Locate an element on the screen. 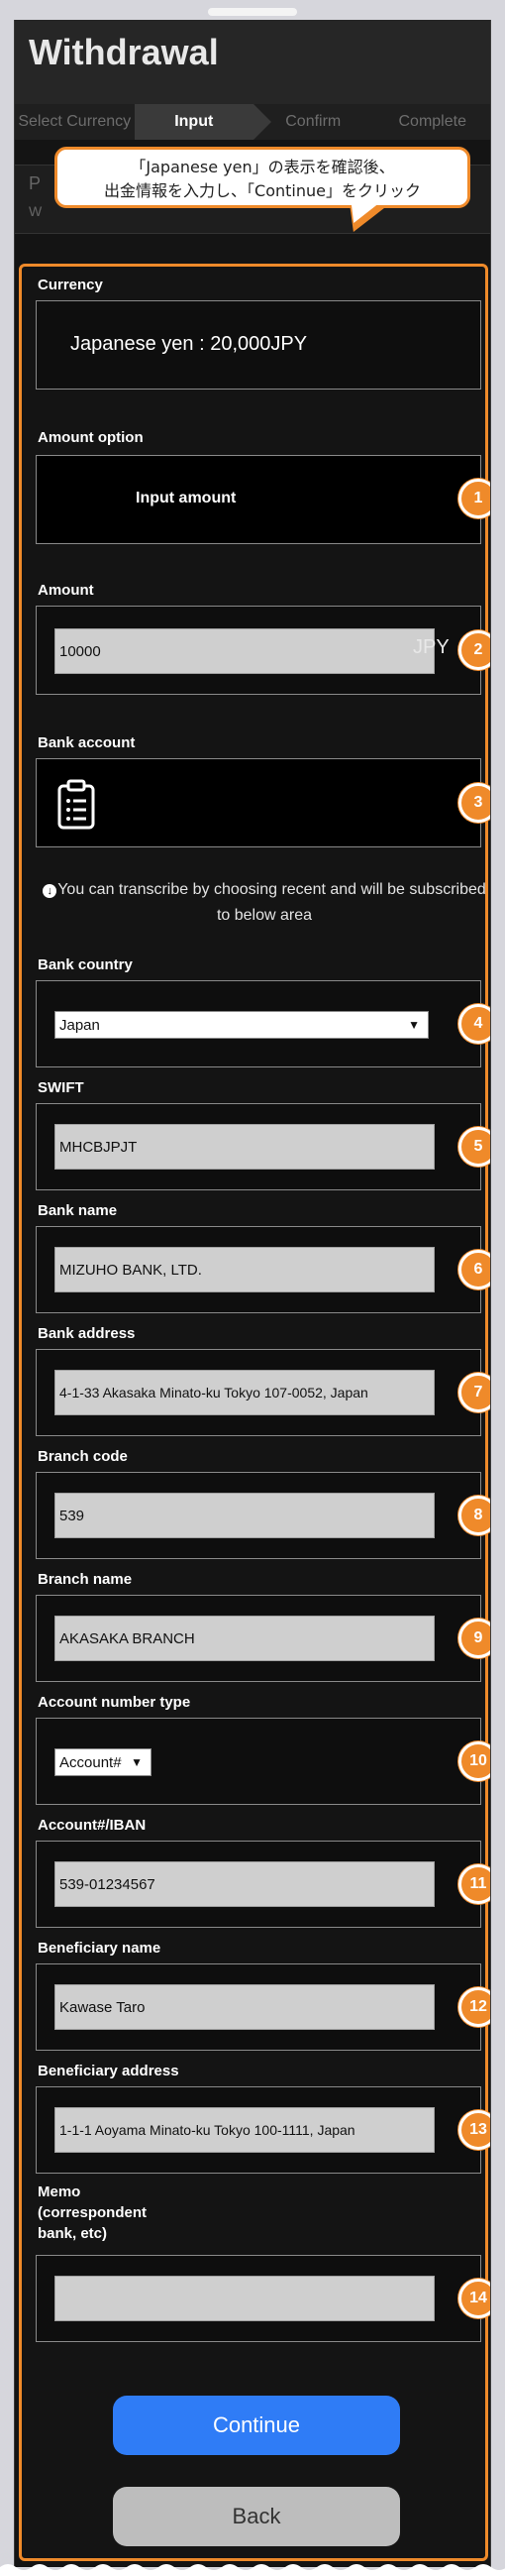 This screenshot has width=505, height=2576. memo-input is located at coordinates (245, 2298).